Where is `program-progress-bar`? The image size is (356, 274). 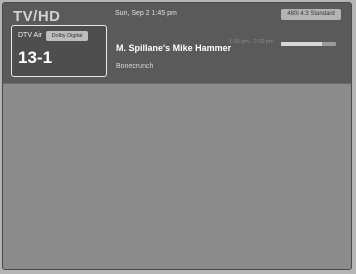 program-progress-bar is located at coordinates (308, 44).